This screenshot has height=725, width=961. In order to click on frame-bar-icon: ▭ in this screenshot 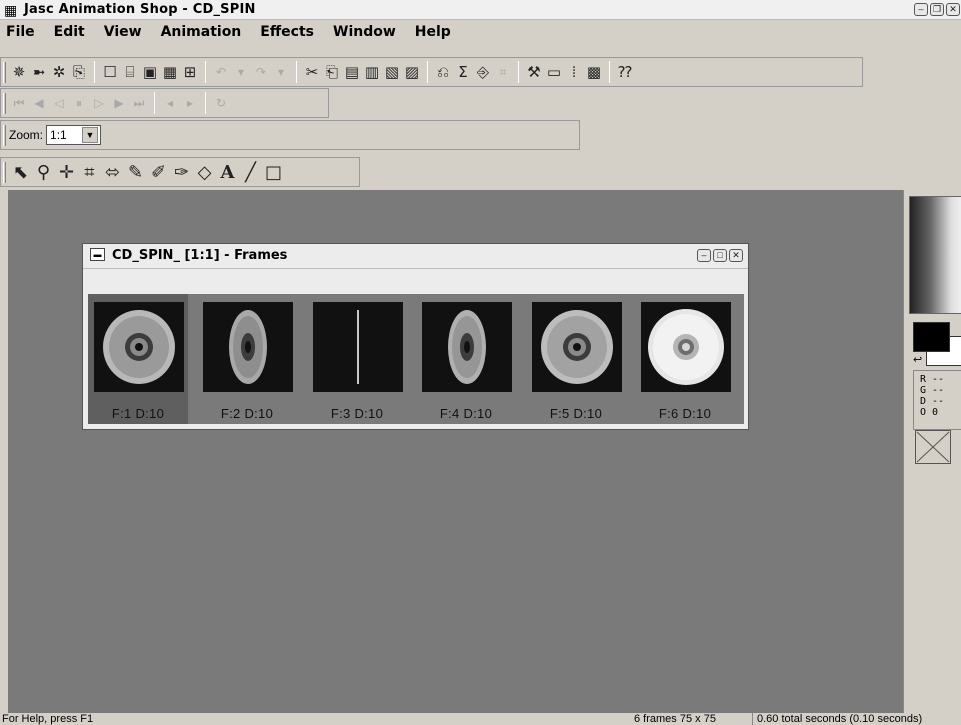, I will do `click(554, 72)`.